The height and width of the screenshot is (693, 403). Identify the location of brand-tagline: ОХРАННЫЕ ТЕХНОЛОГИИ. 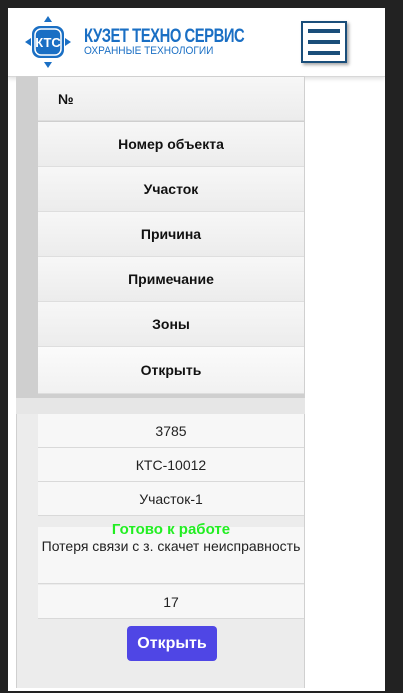
(149, 51).